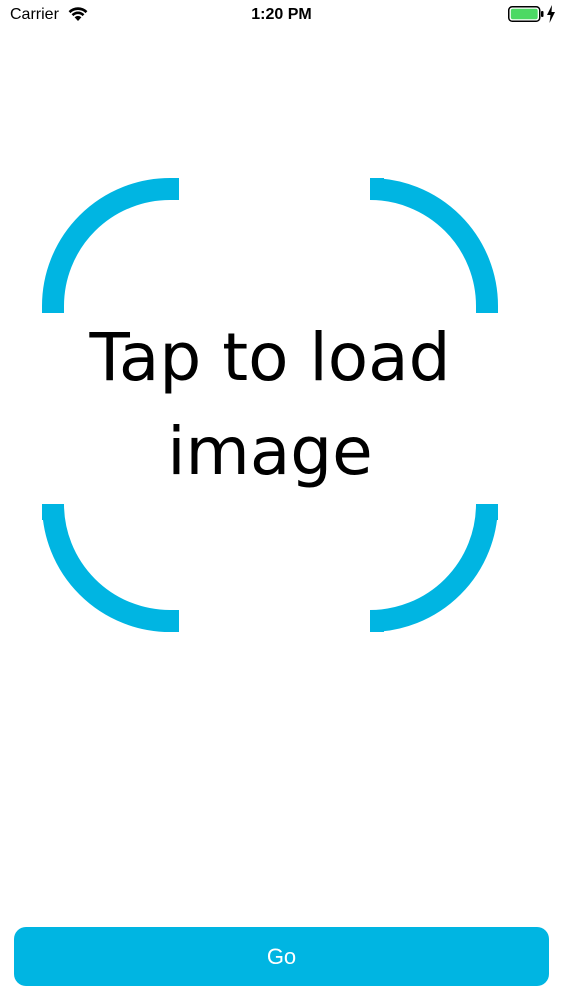 The height and width of the screenshot is (1000, 563). I want to click on clock: 1:20 PM, so click(281, 14).